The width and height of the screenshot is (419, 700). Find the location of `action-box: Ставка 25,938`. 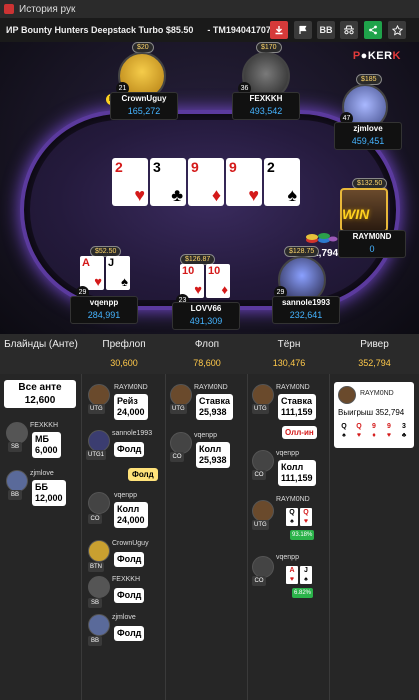

action-box: Ставка 25,938 is located at coordinates (214, 407).